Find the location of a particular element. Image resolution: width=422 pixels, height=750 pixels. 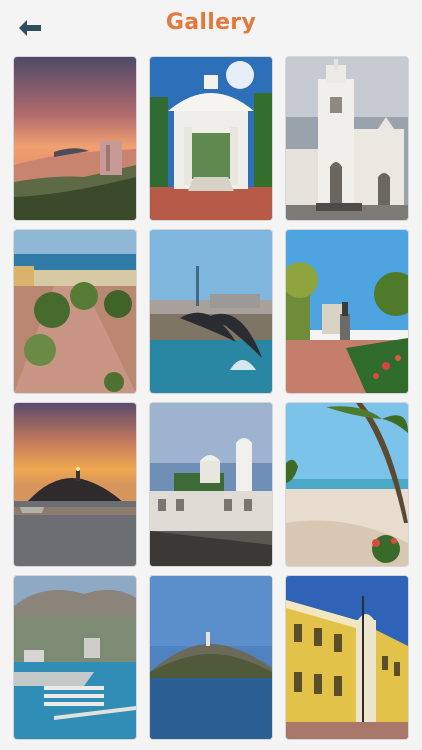

page-title: Gallery is located at coordinates (211, 22).